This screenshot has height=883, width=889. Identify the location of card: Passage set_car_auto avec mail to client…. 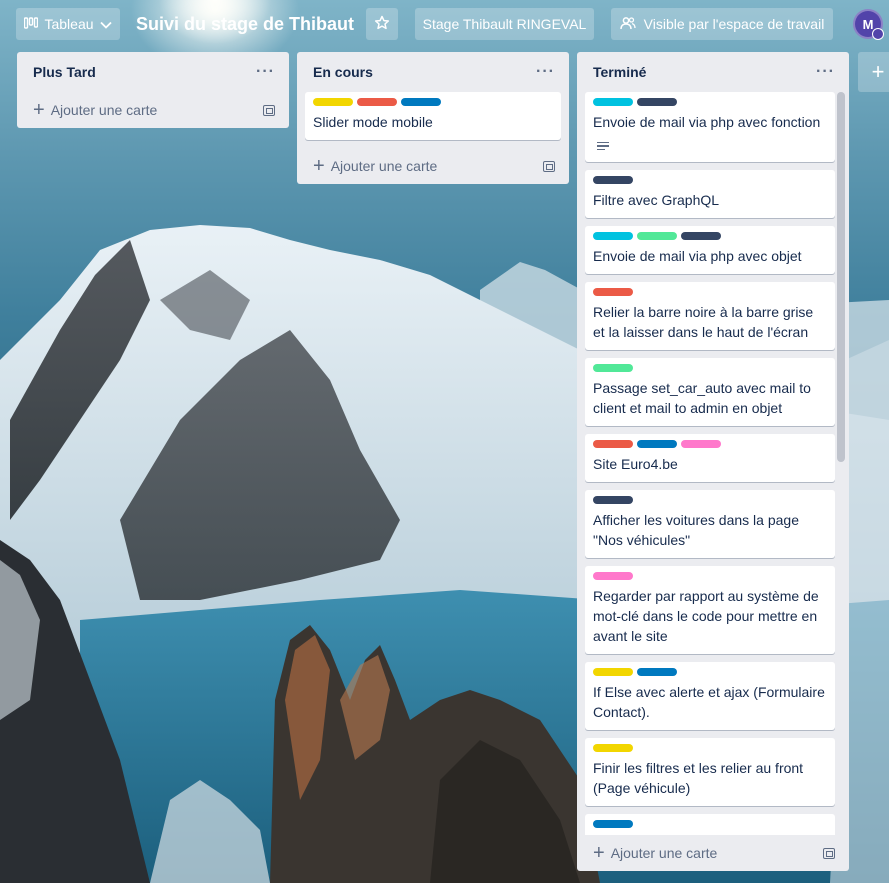
(710, 392).